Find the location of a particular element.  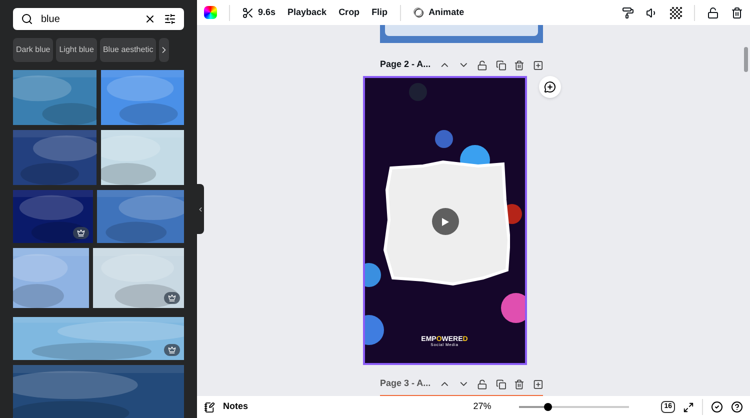

search-field: blue is located at coordinates (98, 19).